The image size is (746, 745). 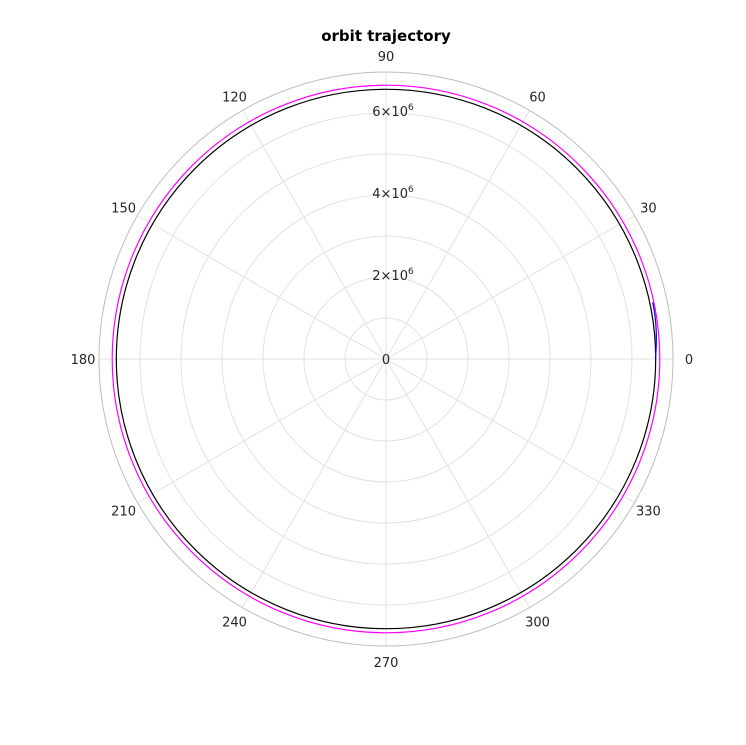 I want to click on r-tick-exponent-2: 6, so click(x=411, y=190).